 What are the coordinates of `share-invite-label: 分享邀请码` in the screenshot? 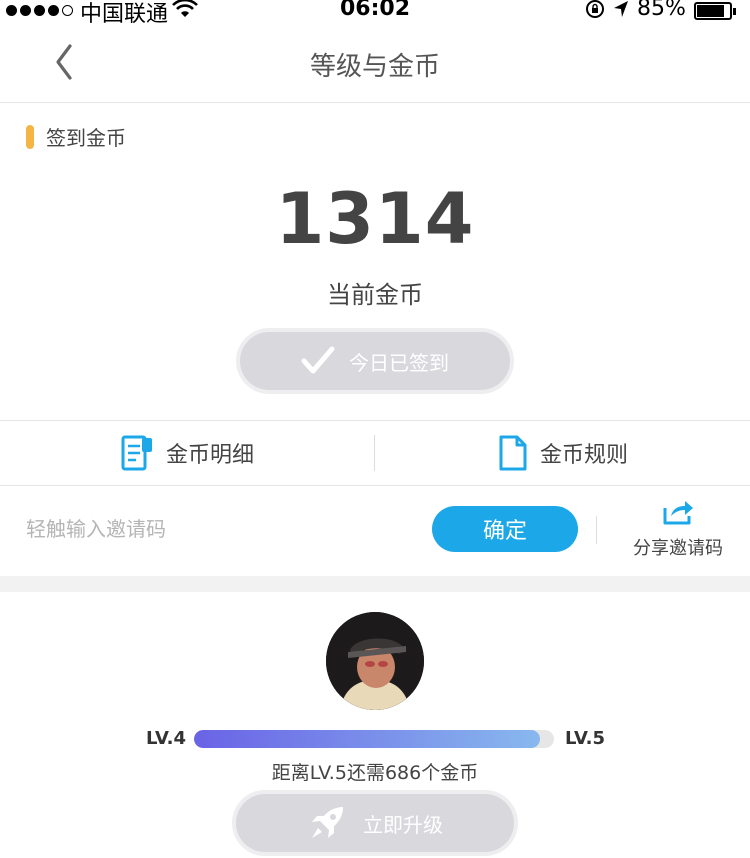 It's located at (678, 548).